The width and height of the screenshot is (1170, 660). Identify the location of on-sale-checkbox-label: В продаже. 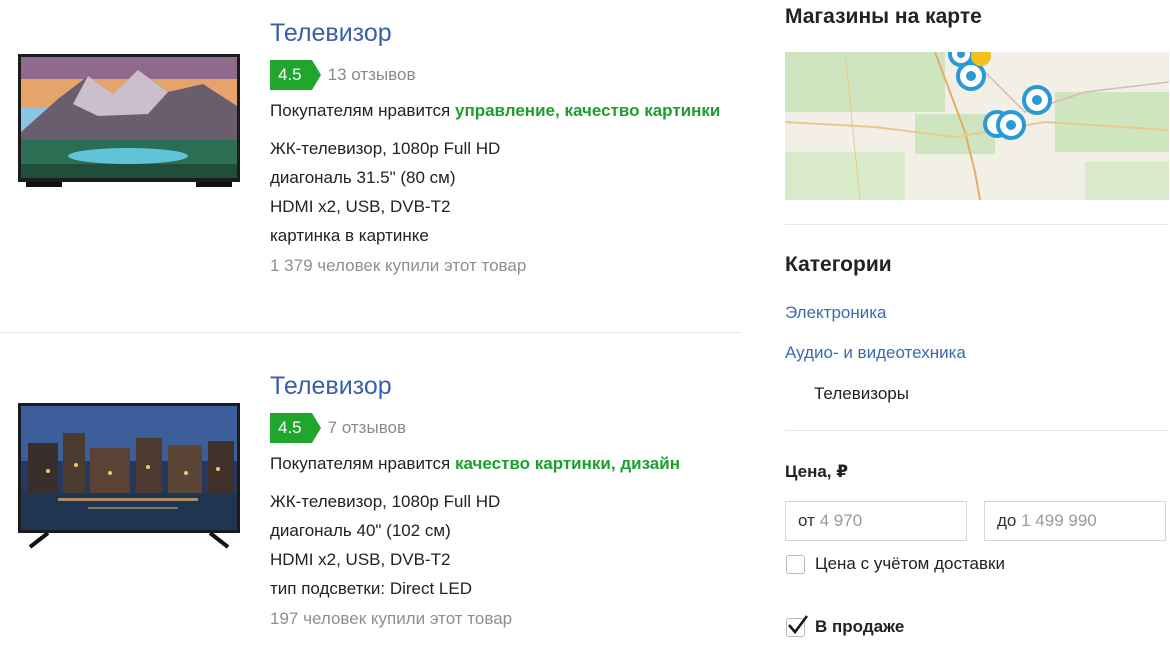
(859, 627).